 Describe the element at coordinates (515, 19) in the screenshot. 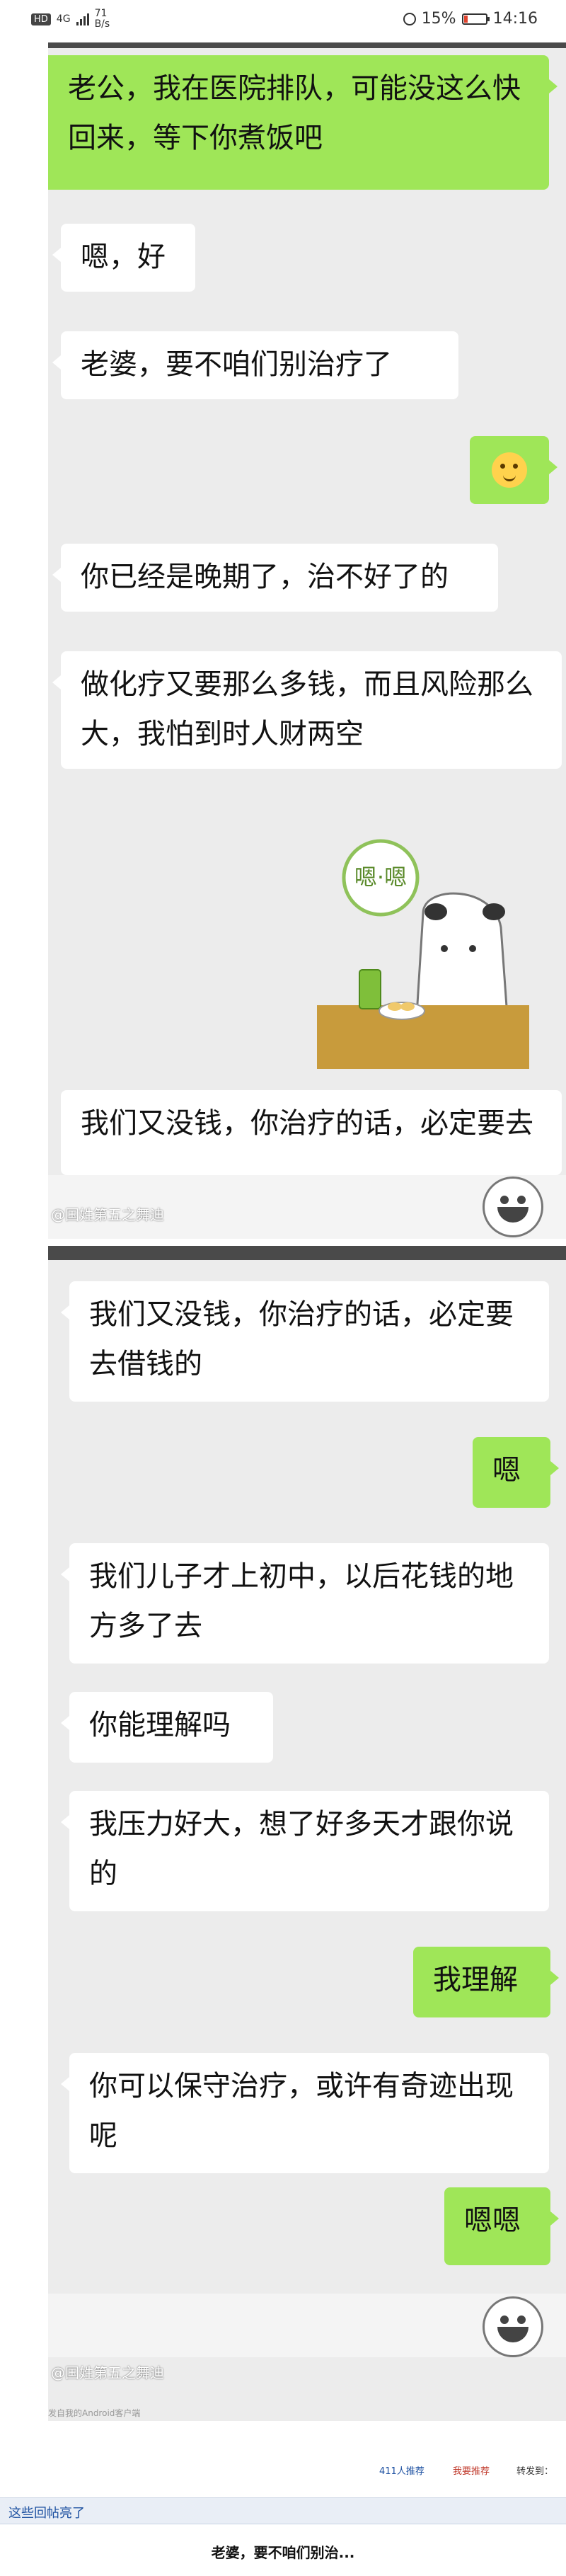

I see `clock: 14:16` at that location.